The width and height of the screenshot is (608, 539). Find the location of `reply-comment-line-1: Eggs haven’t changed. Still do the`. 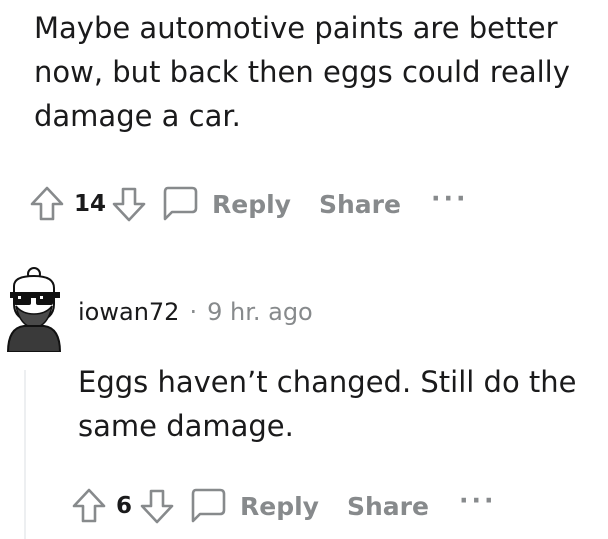

reply-comment-line-1: Eggs haven’t changed. Still do the is located at coordinates (327, 382).